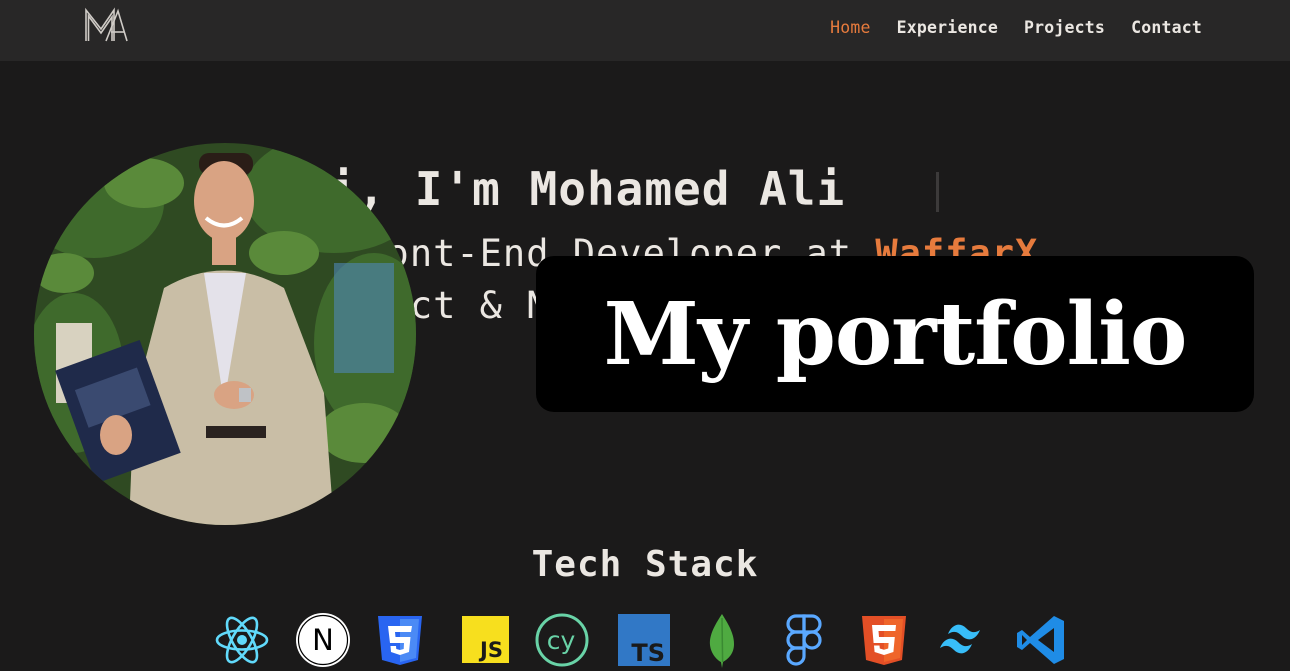 This screenshot has width=1290, height=671. I want to click on react-icon, so click(242, 640).